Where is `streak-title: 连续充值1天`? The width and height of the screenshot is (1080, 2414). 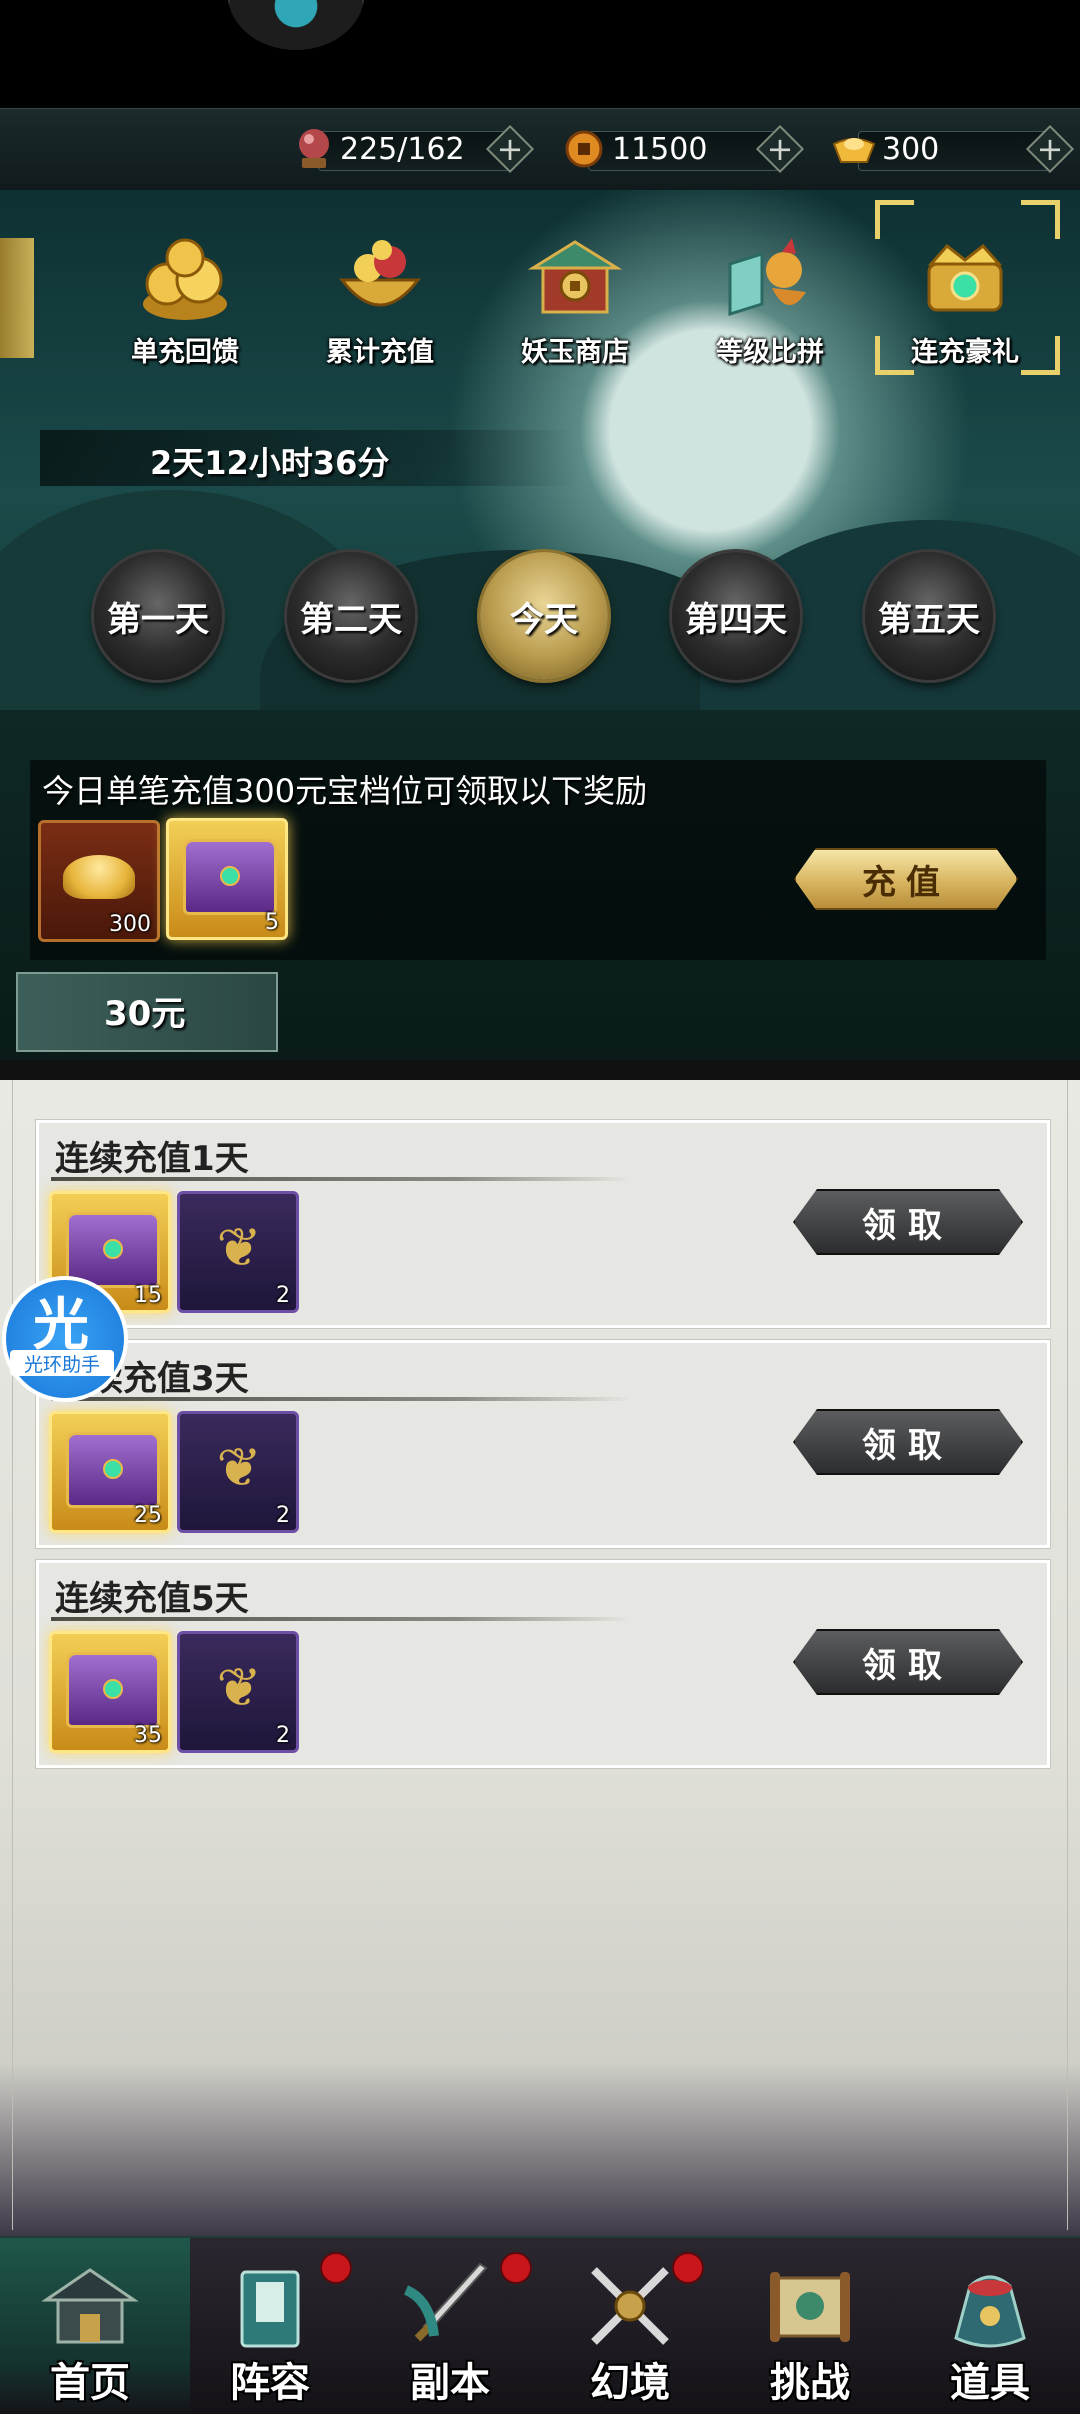
streak-title: 连续充值1天 is located at coordinates (152, 1159).